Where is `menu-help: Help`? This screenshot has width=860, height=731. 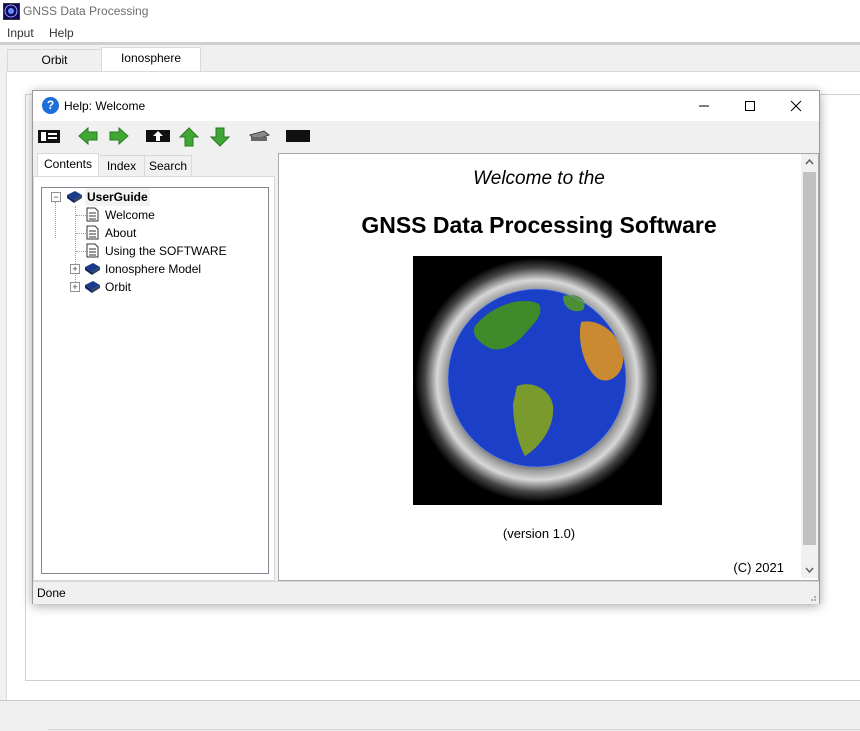
menu-help: Help is located at coordinates (61, 33).